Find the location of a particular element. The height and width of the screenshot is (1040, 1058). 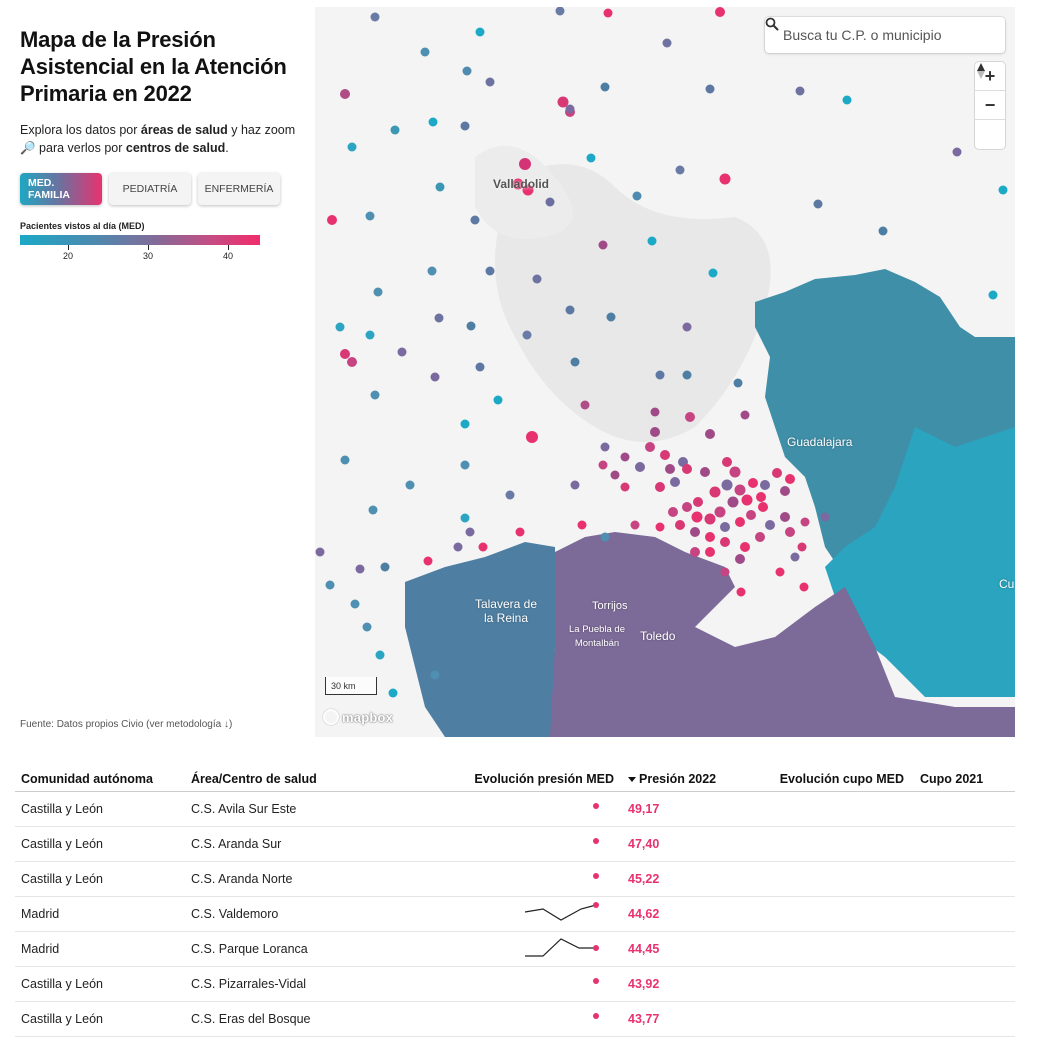

search-input is located at coordinates (883, 35).